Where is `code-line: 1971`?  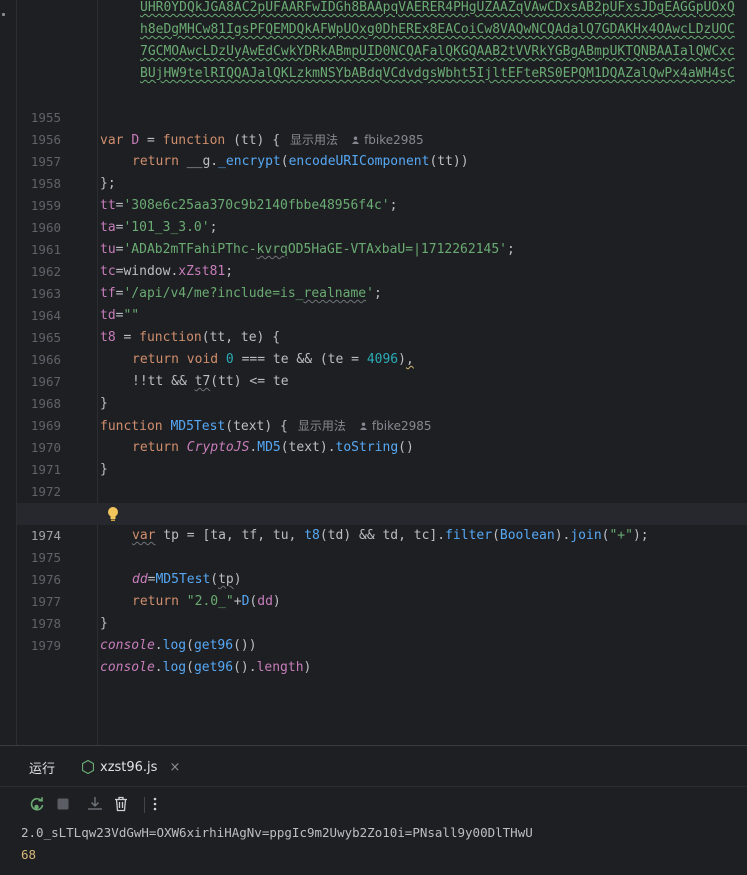 code-line: 1971 is located at coordinates (382, 457).